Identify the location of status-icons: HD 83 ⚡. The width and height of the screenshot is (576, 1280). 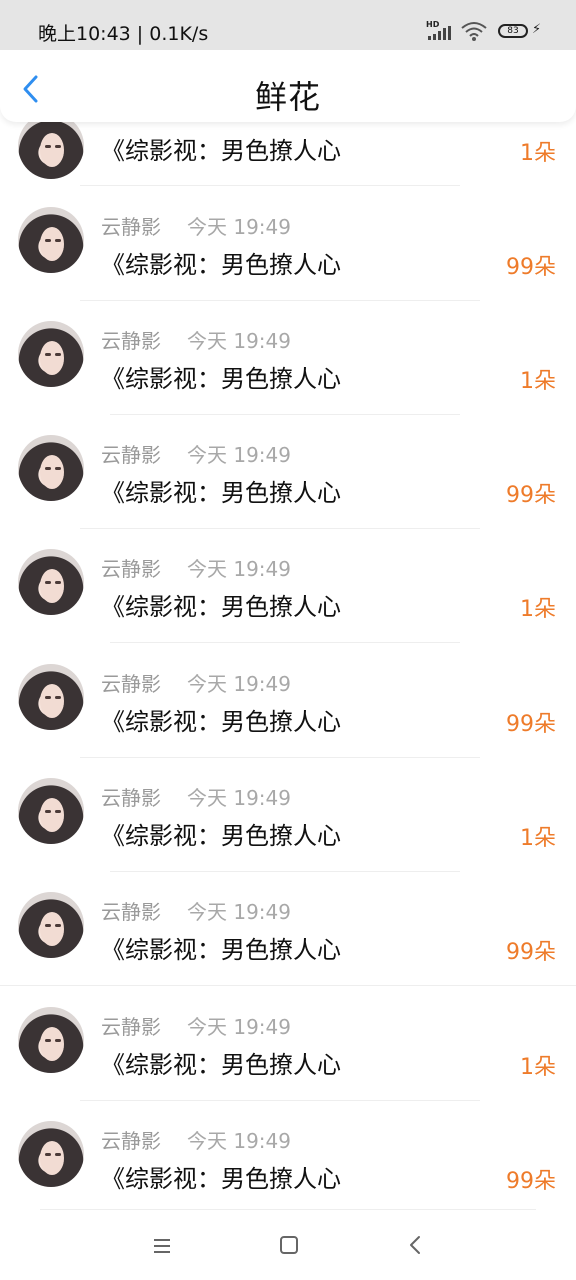
(501, 25).